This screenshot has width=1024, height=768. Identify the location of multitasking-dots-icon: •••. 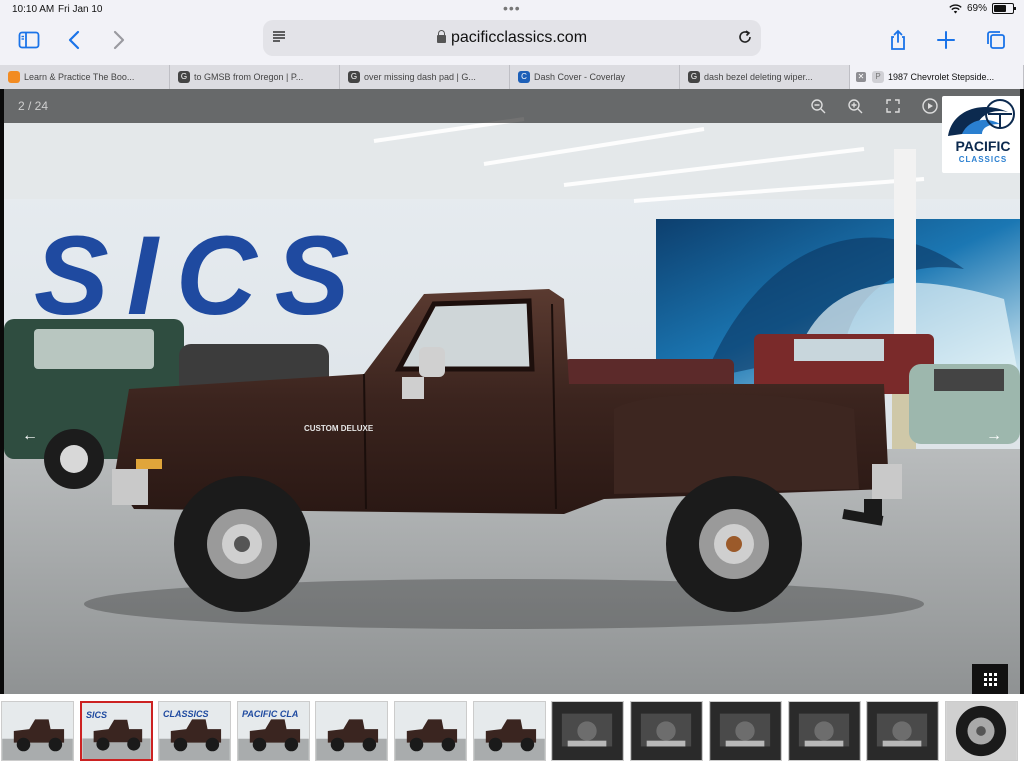
(512, 8).